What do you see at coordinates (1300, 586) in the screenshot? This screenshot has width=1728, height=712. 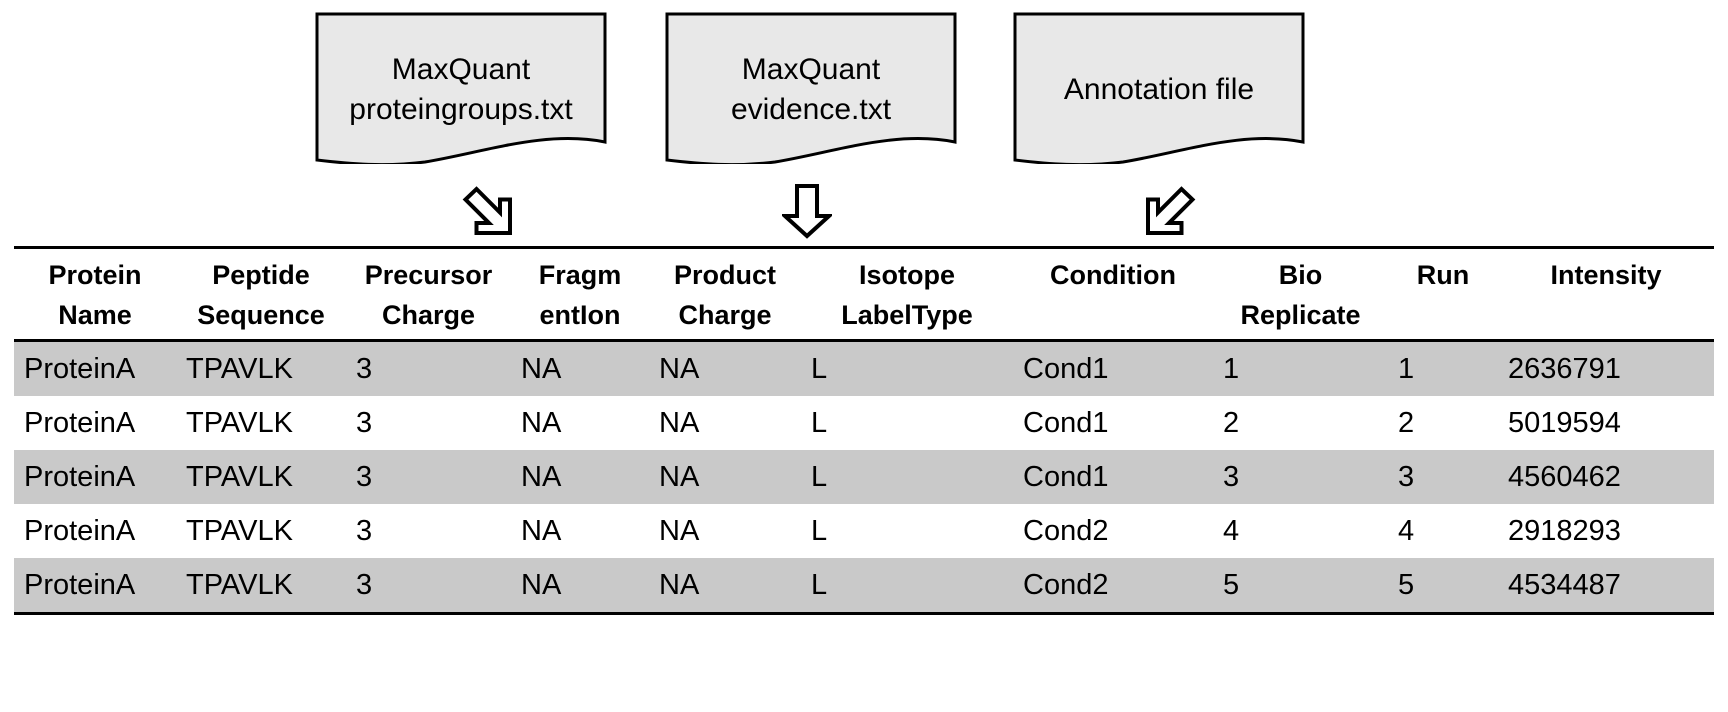 I see `cell-bio-replicate: 5` at bounding box center [1300, 586].